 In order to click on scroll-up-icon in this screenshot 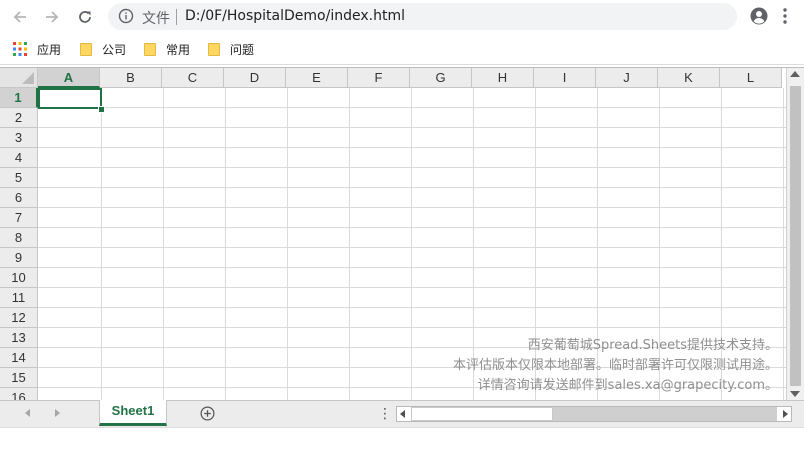, I will do `click(795, 74)`.